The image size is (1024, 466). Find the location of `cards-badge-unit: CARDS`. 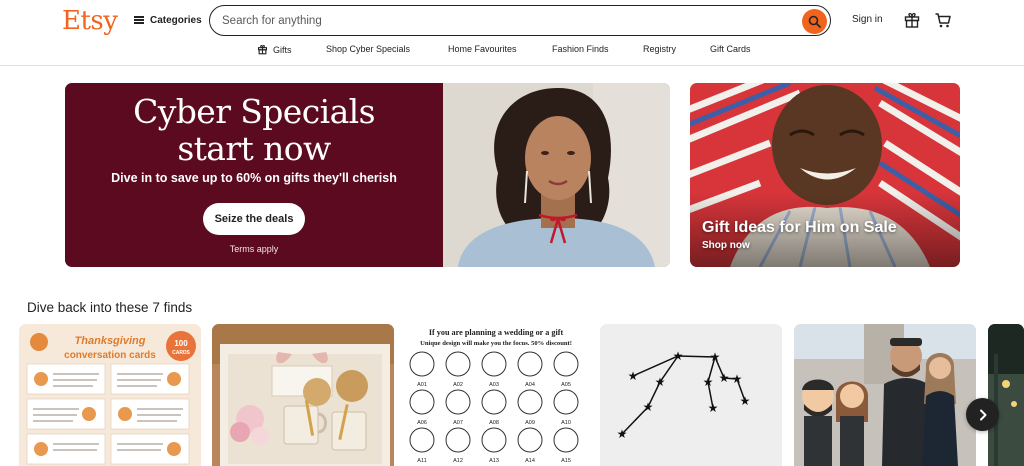

cards-badge-unit: CARDS is located at coordinates (181, 353).